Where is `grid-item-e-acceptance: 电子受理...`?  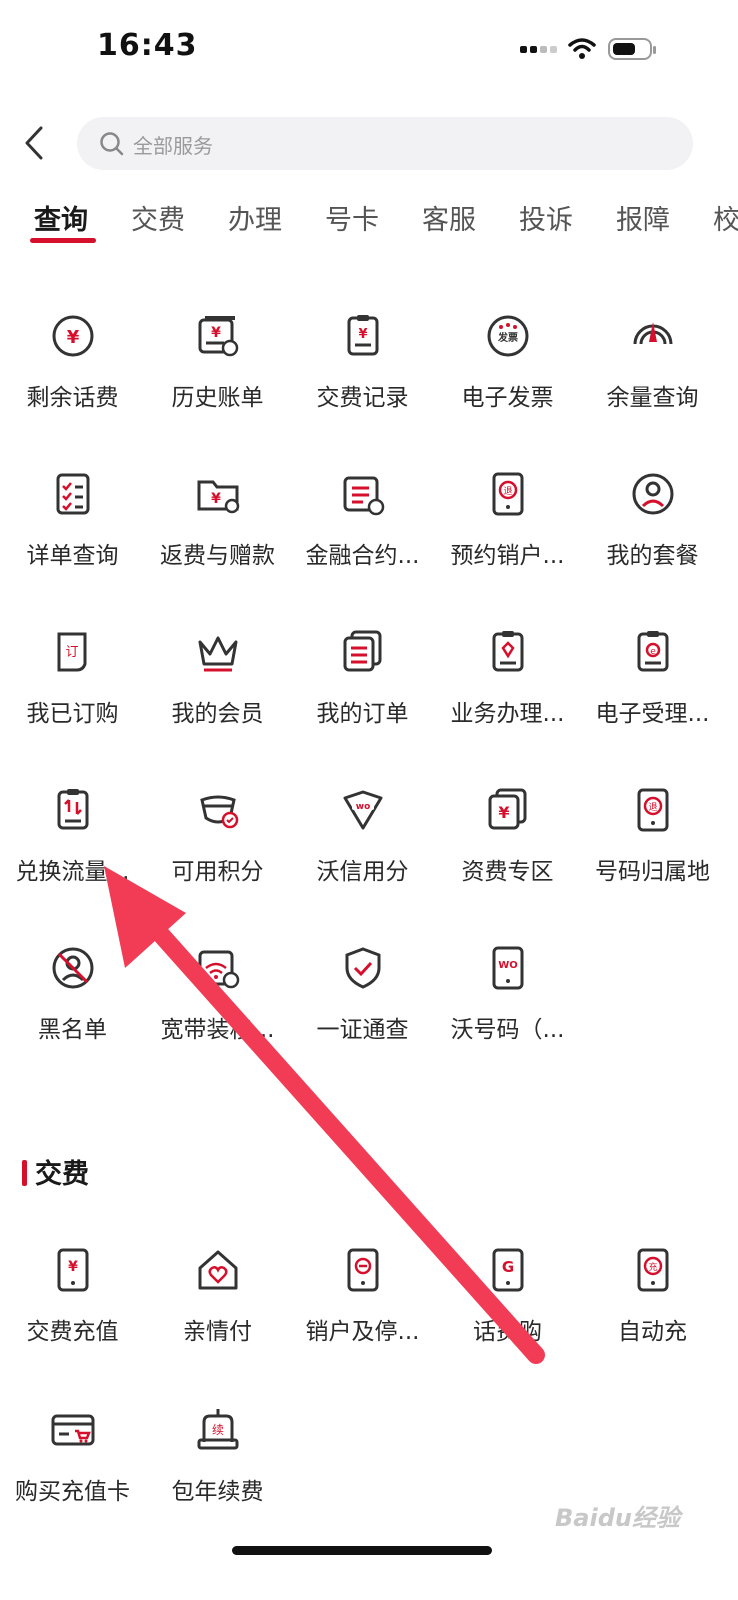
grid-item-e-acceptance: 电子受理... is located at coordinates (652, 688).